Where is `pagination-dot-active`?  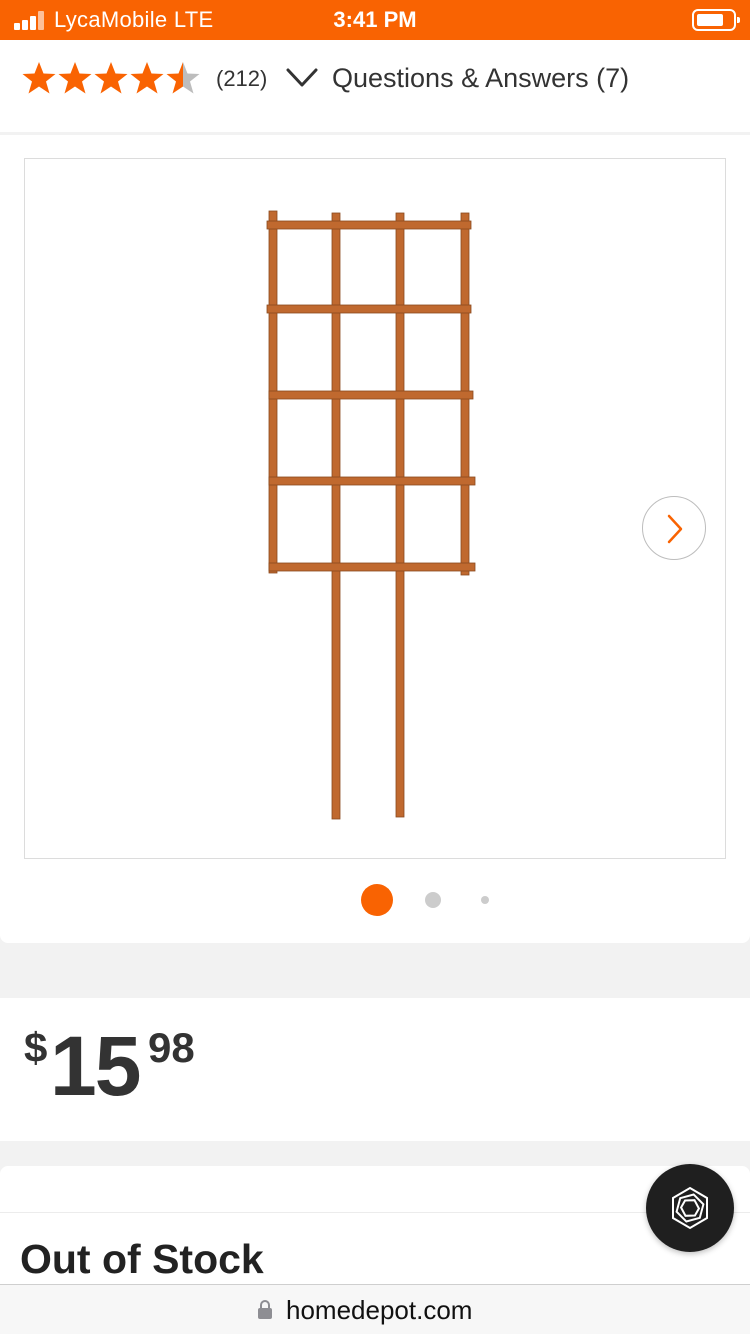
pagination-dot-active is located at coordinates (377, 900).